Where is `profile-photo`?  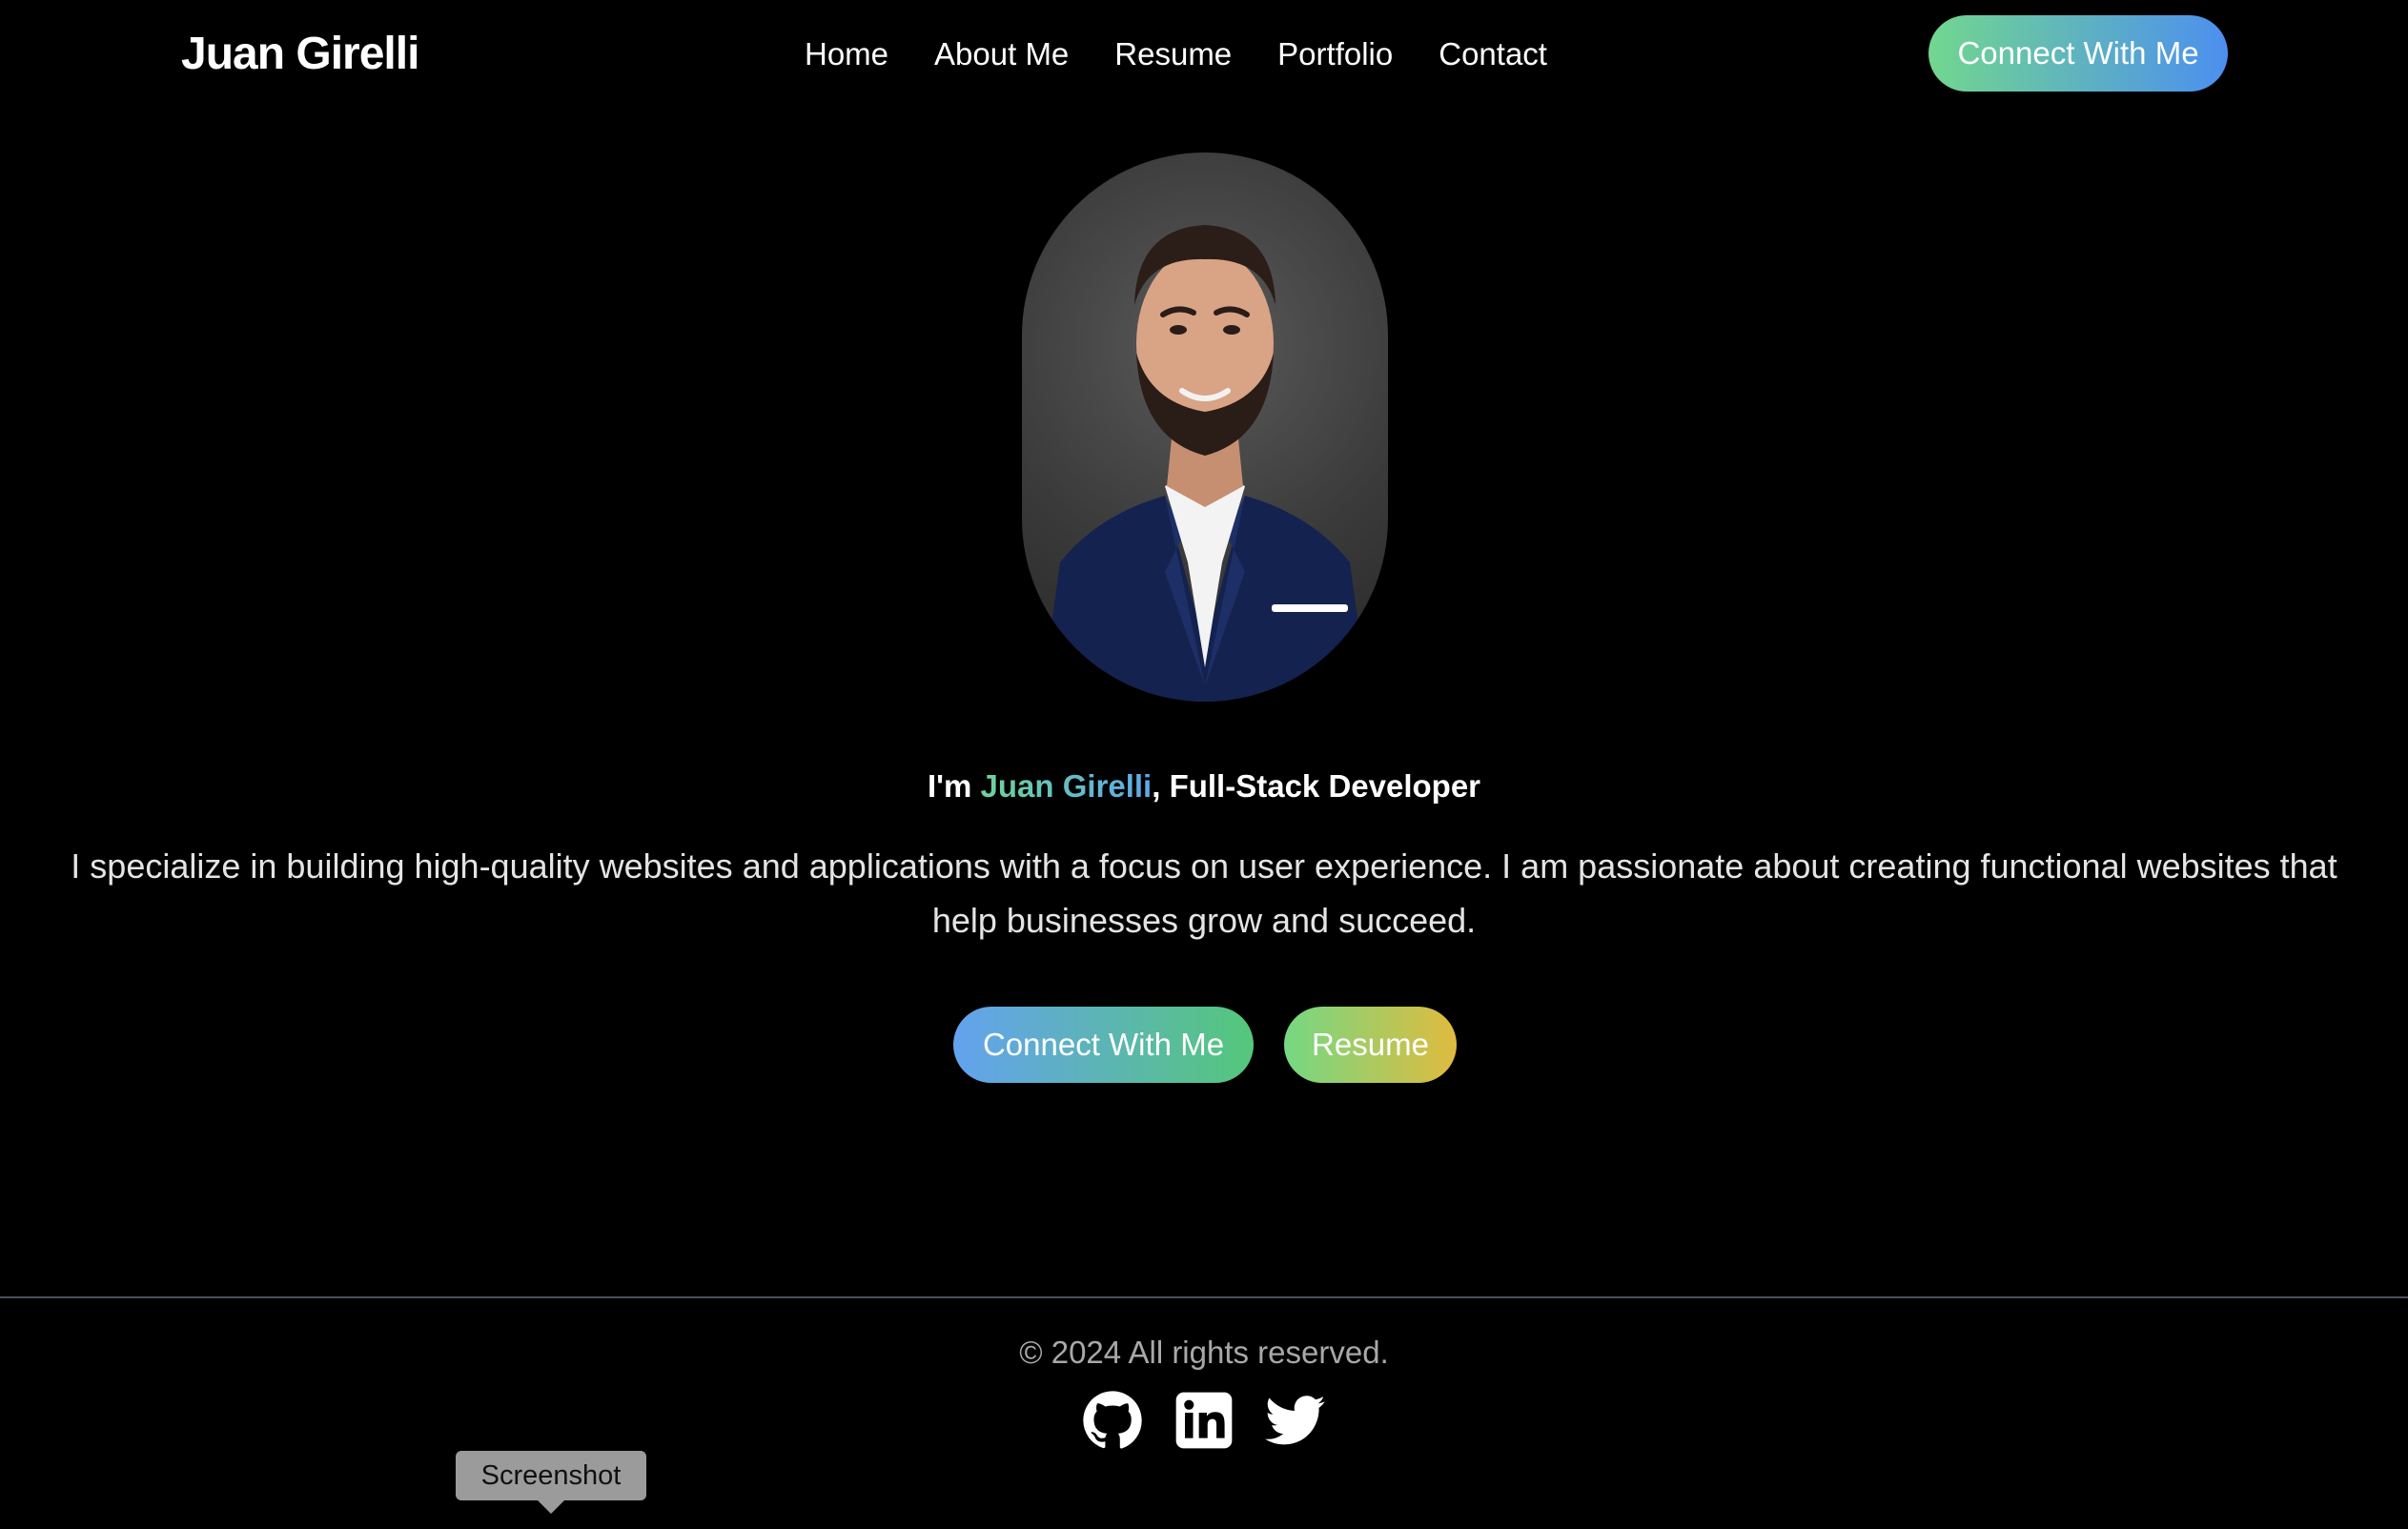
profile-photo is located at coordinates (1205, 427).